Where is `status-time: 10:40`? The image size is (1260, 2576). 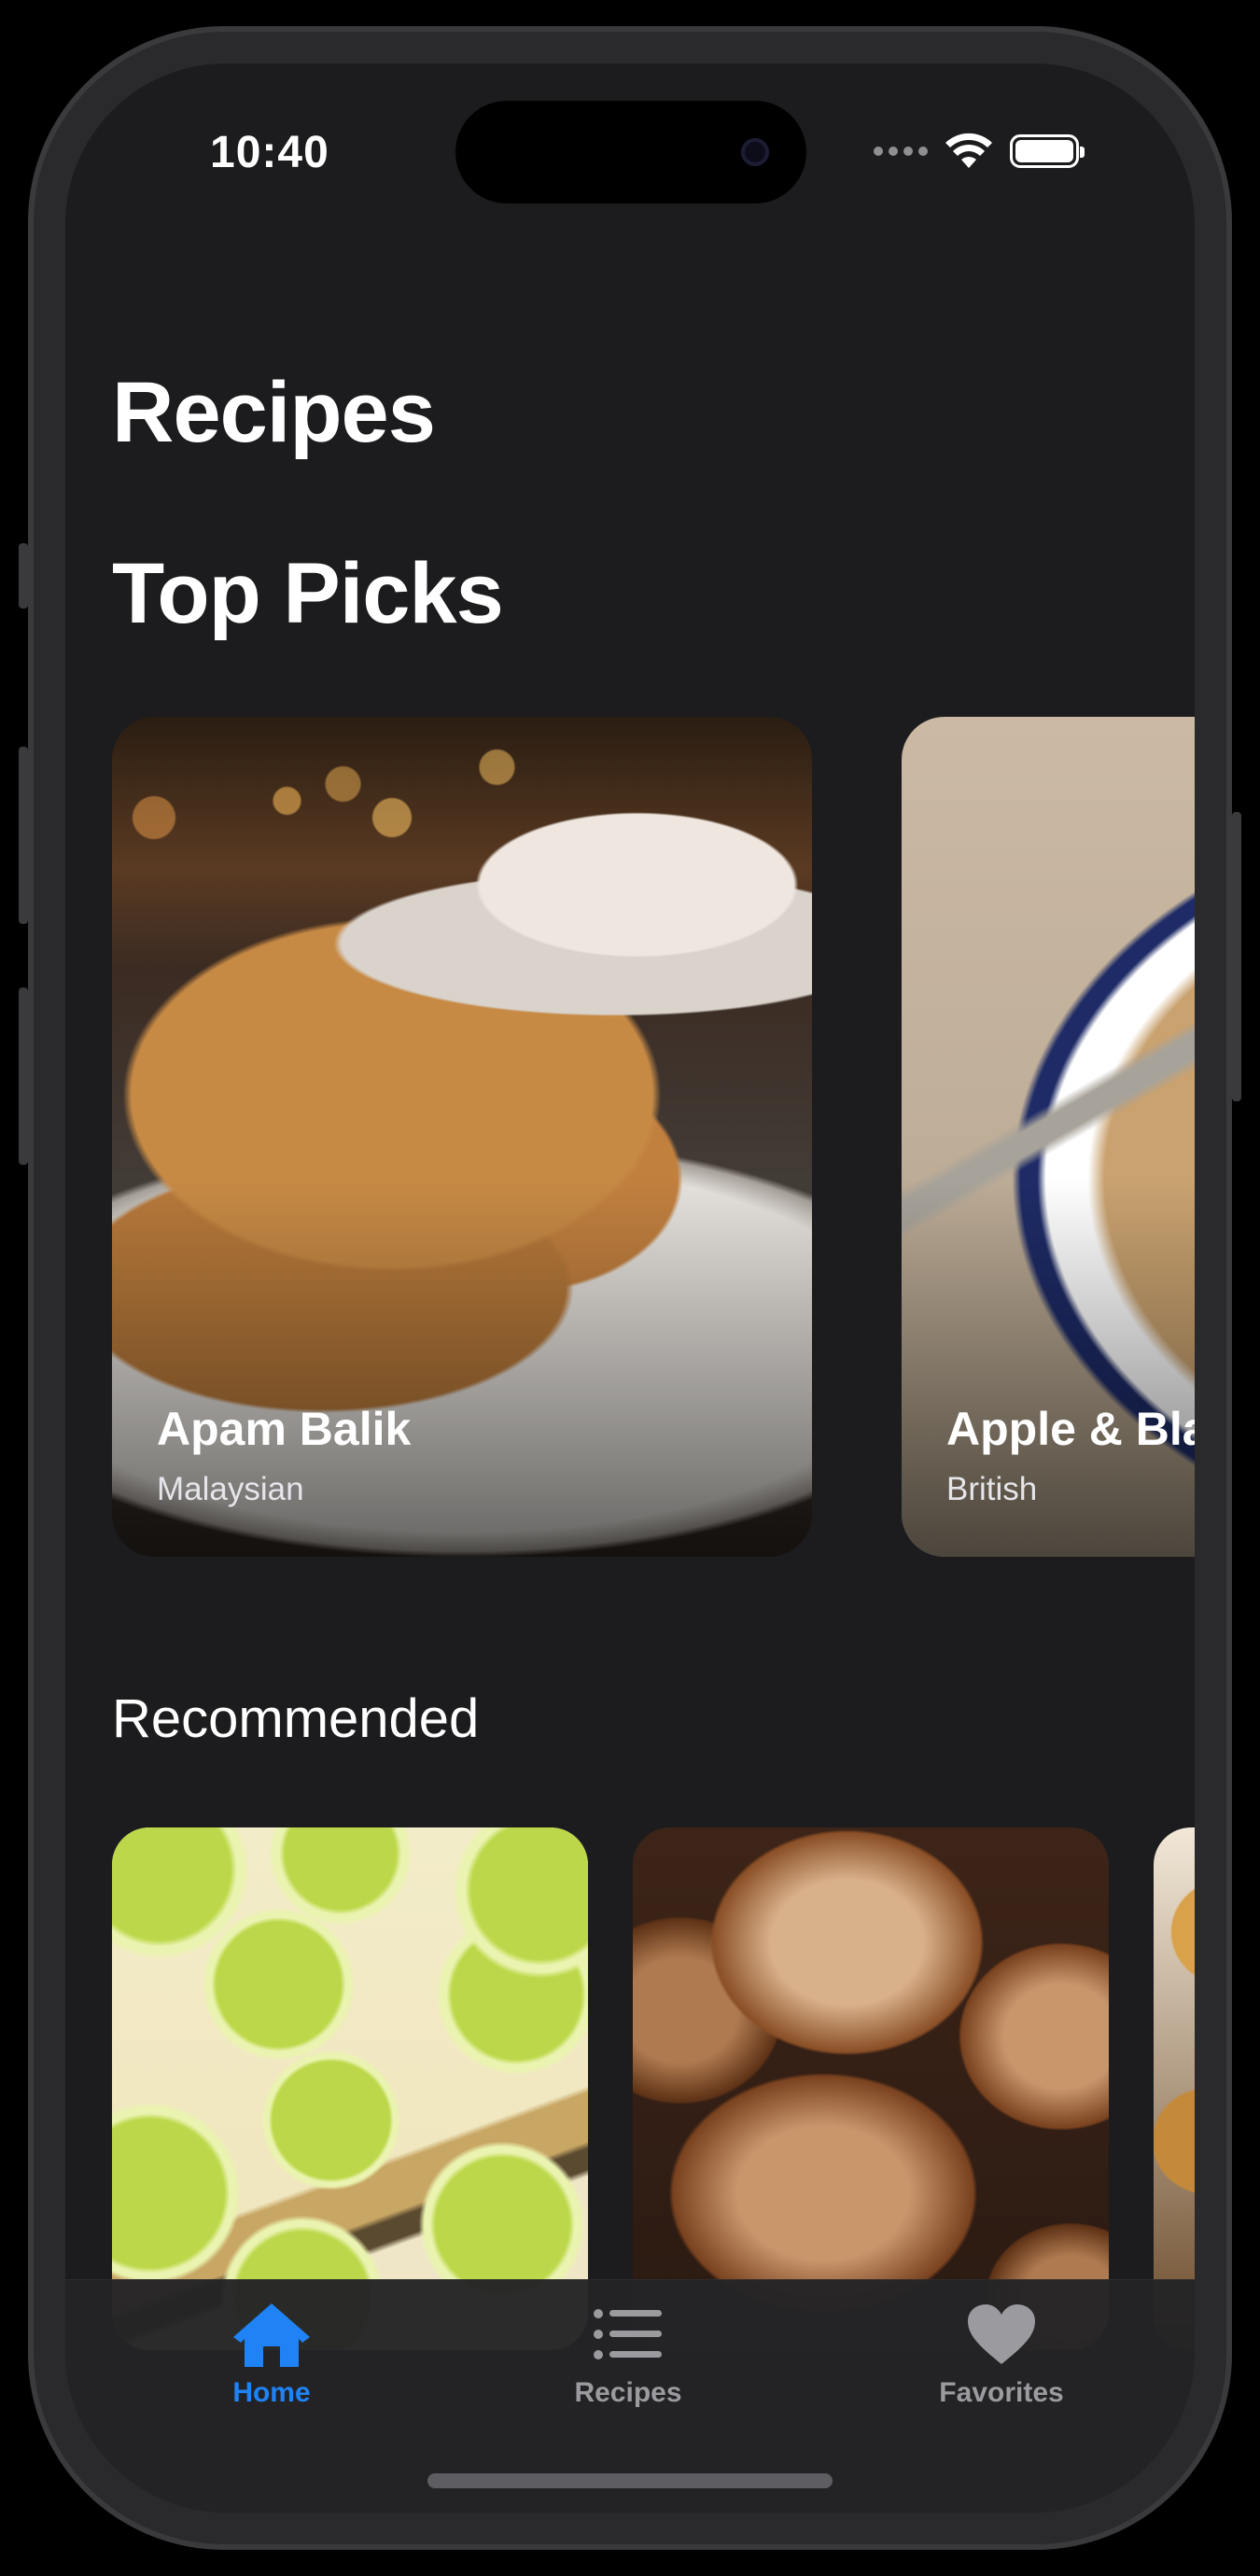 status-time: 10:40 is located at coordinates (269, 152).